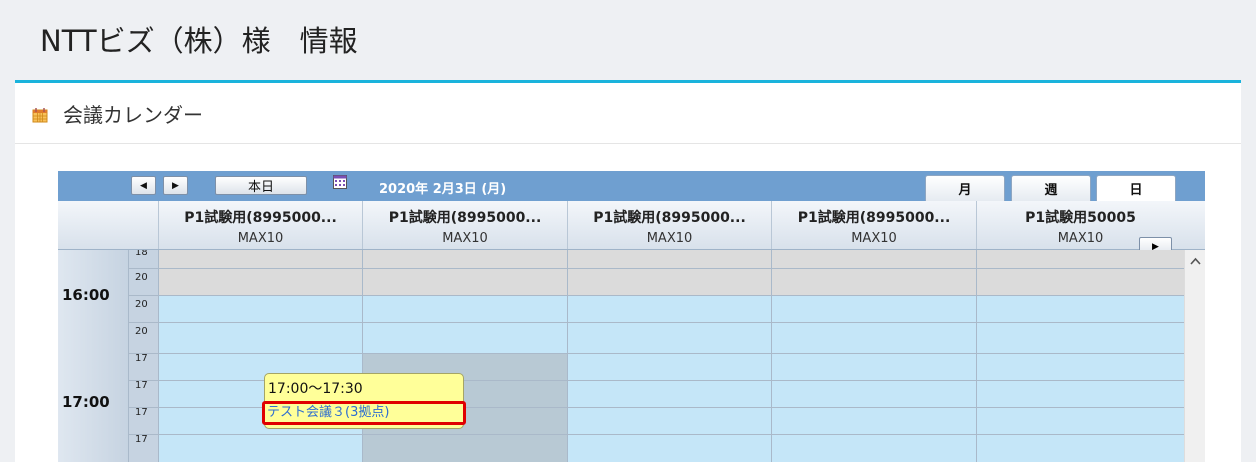  I want to click on date-picker-icon, so click(340, 182).